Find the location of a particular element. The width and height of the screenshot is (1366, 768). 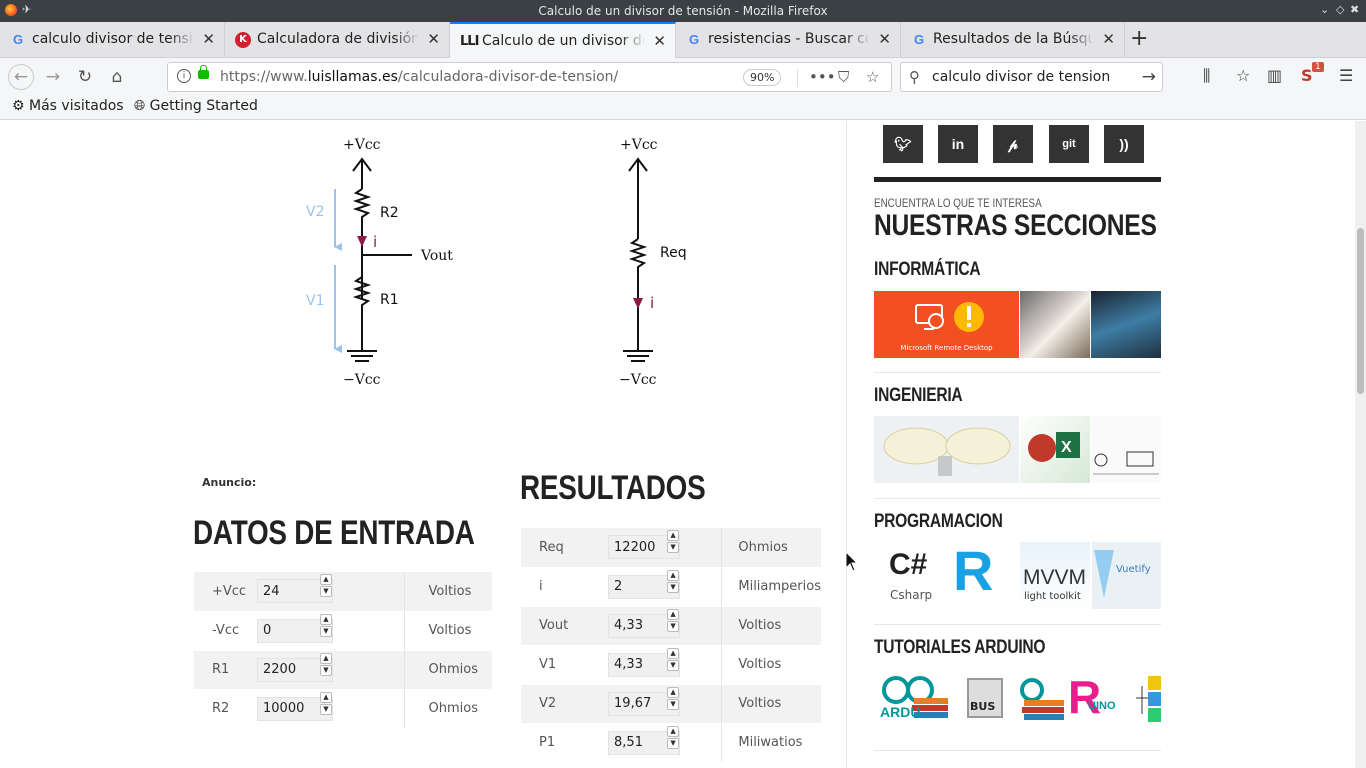

linkedin-icon: in is located at coordinates (958, 144).